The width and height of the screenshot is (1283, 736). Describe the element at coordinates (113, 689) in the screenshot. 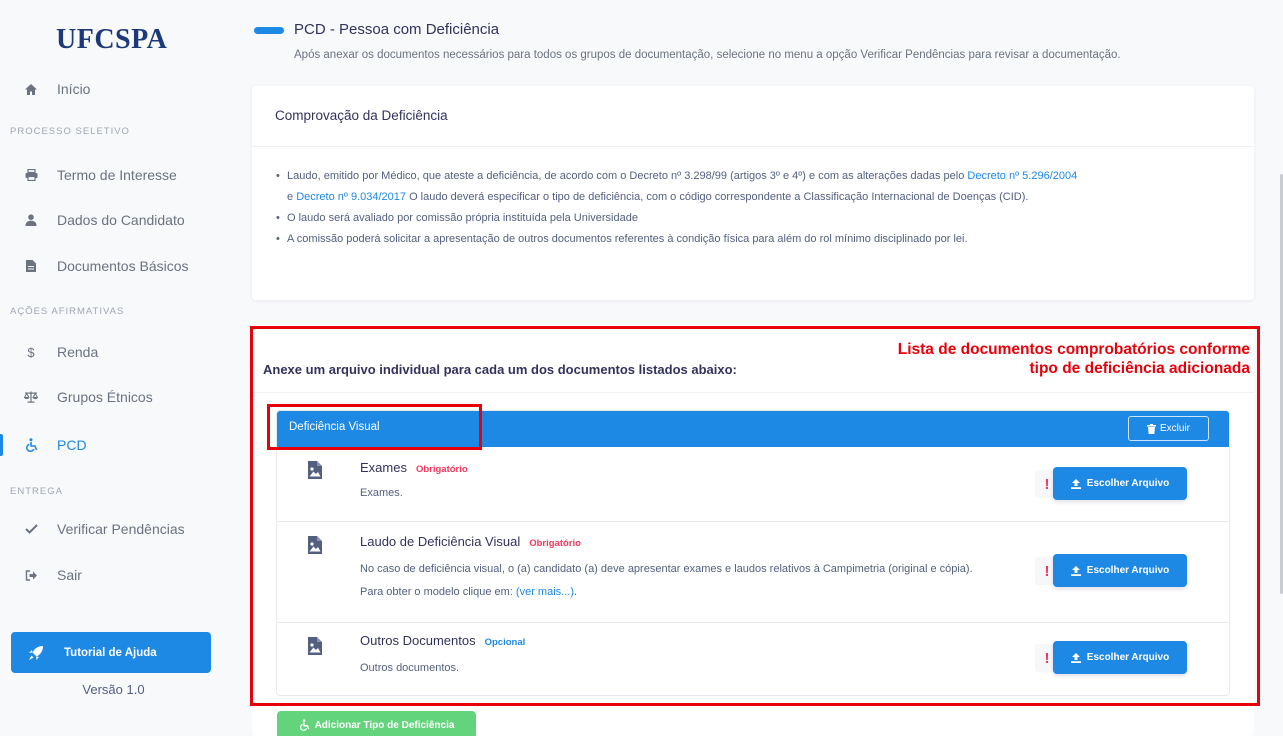

I see `version-text: Versão 1.0` at that location.